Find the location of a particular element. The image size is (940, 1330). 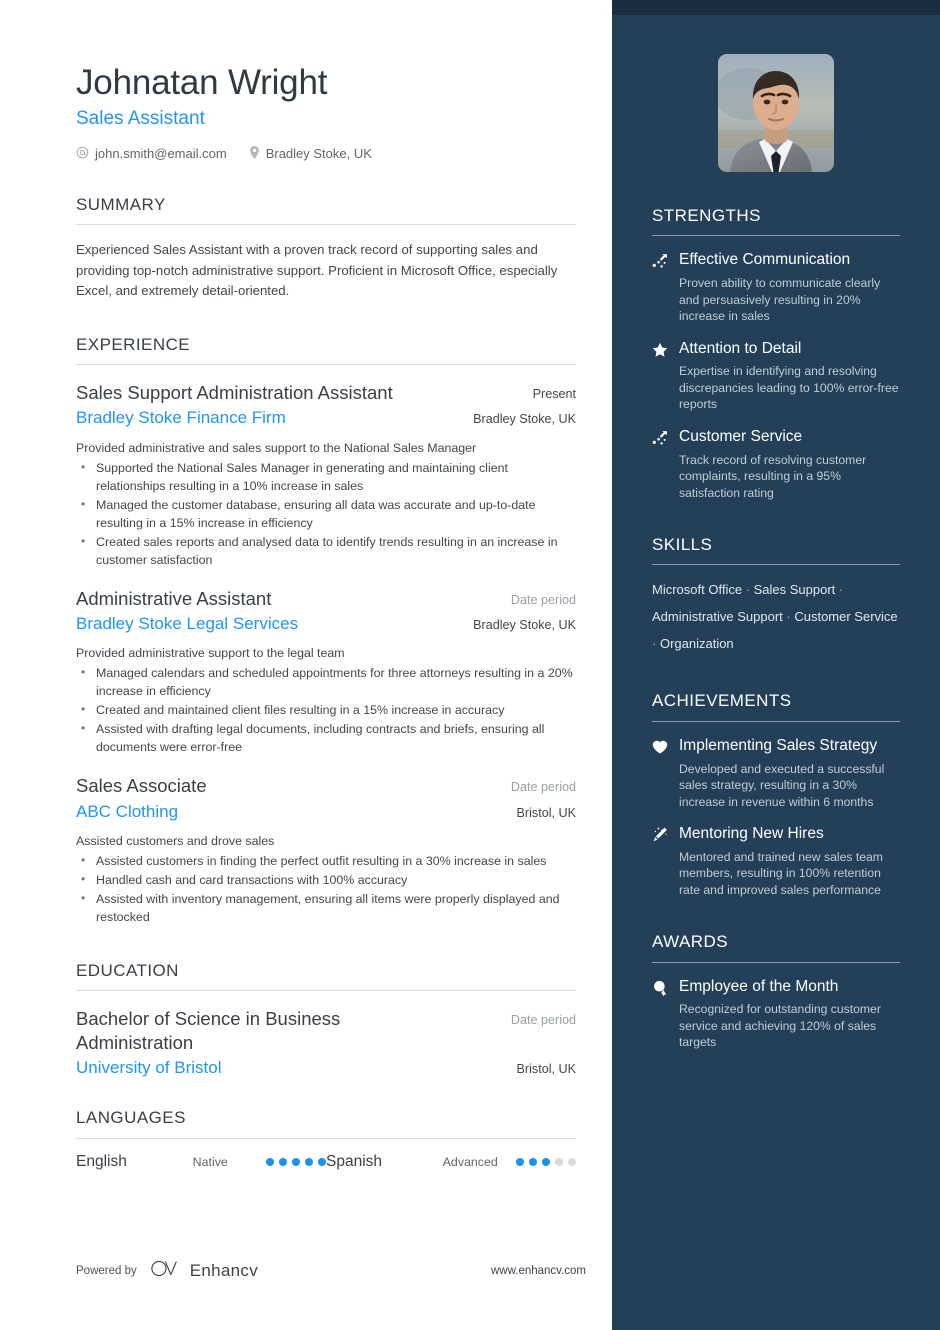

website-url: www.enhancv.com is located at coordinates (538, 1271).